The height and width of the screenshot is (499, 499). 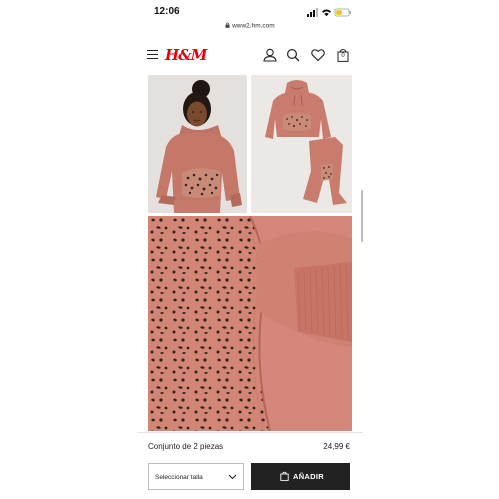 I want to click on status-bar: 12:06, so click(x=250, y=11).